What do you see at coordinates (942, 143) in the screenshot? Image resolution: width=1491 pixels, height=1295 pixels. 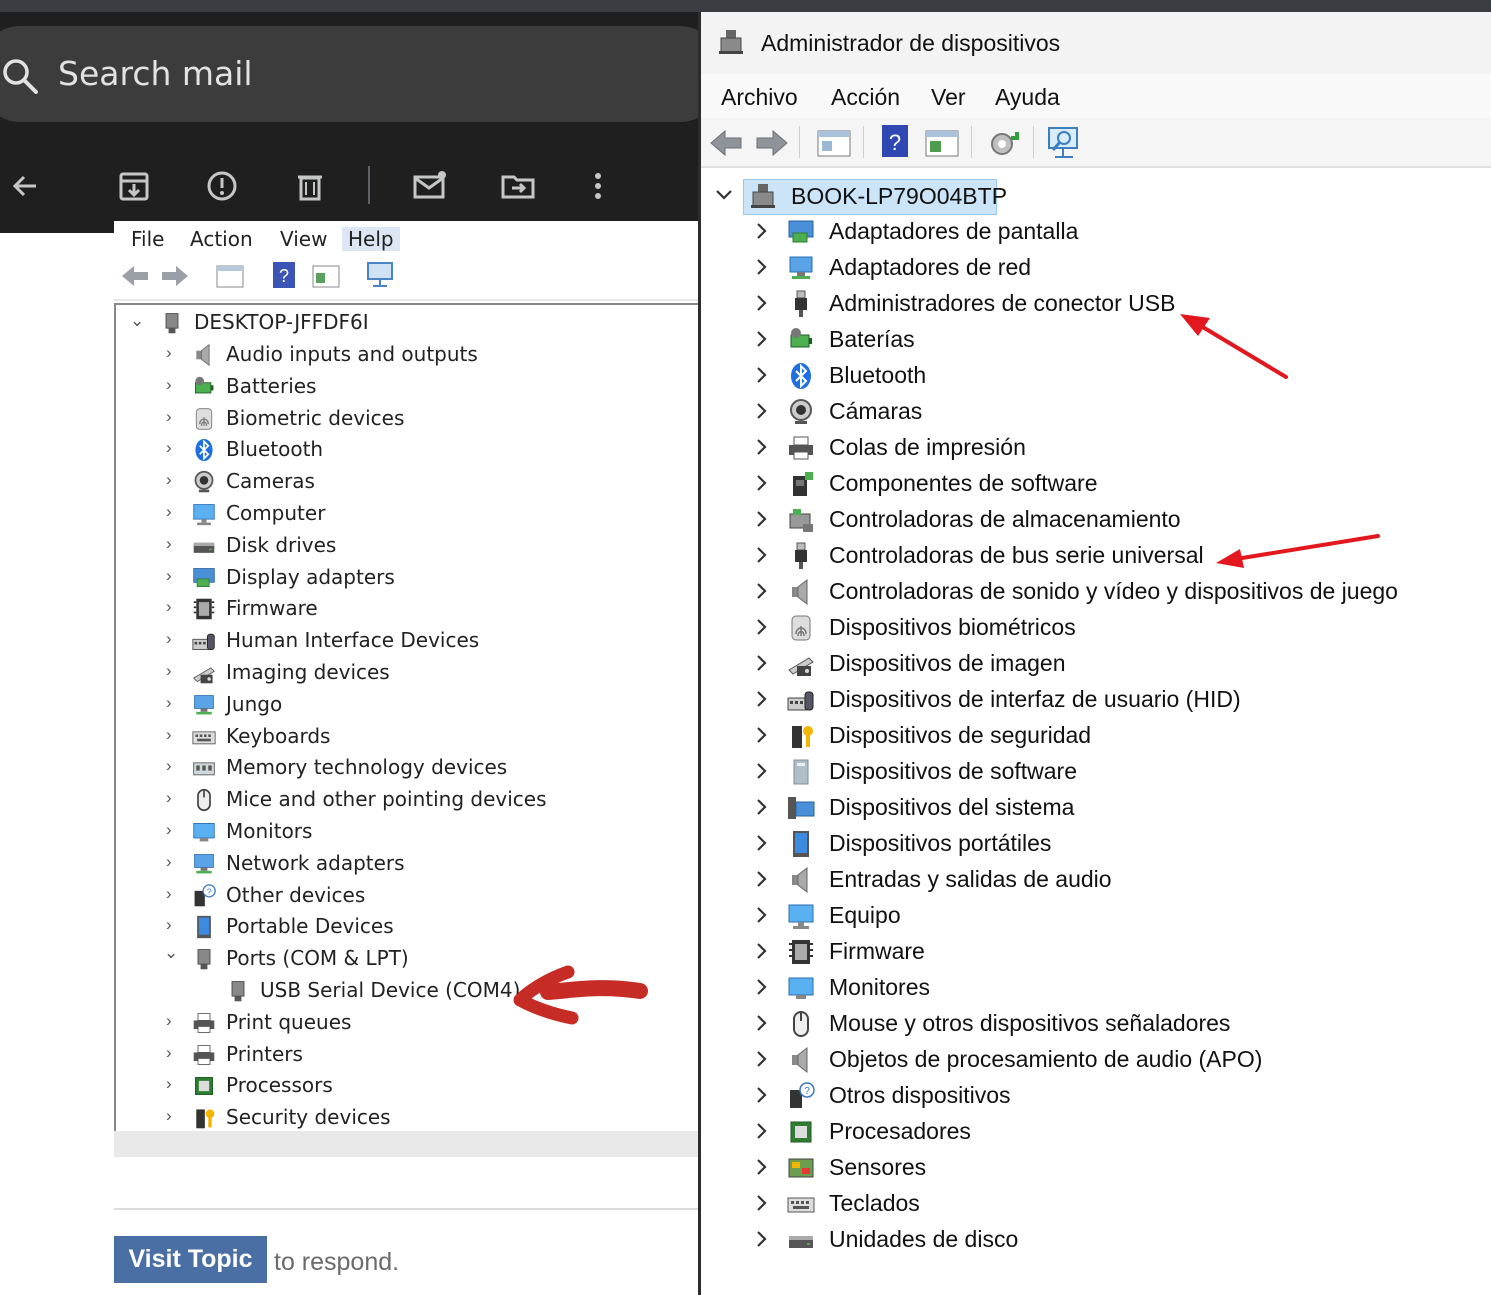 I see `update-driver-icon` at bounding box center [942, 143].